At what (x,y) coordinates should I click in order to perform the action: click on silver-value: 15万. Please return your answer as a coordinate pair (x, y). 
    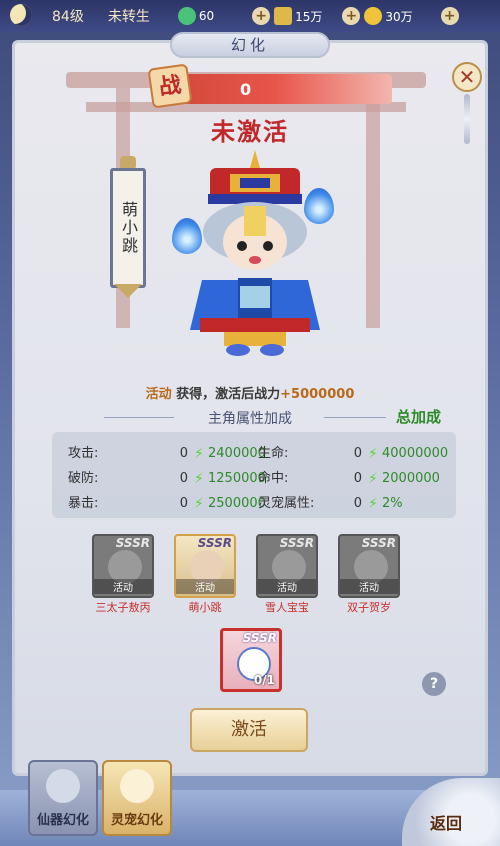
    Looking at the image, I should click on (309, 16).